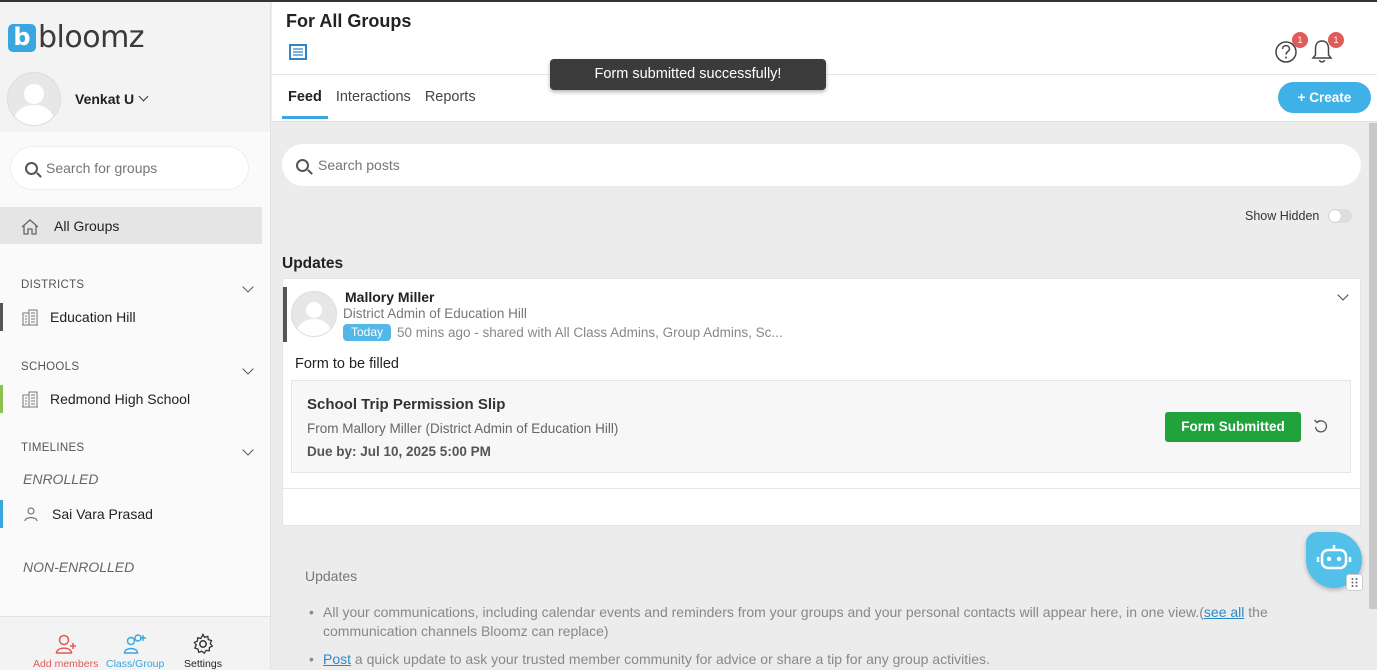 This screenshot has height=670, width=1377. Describe the element at coordinates (821, 488) in the screenshot. I see `divider` at that location.